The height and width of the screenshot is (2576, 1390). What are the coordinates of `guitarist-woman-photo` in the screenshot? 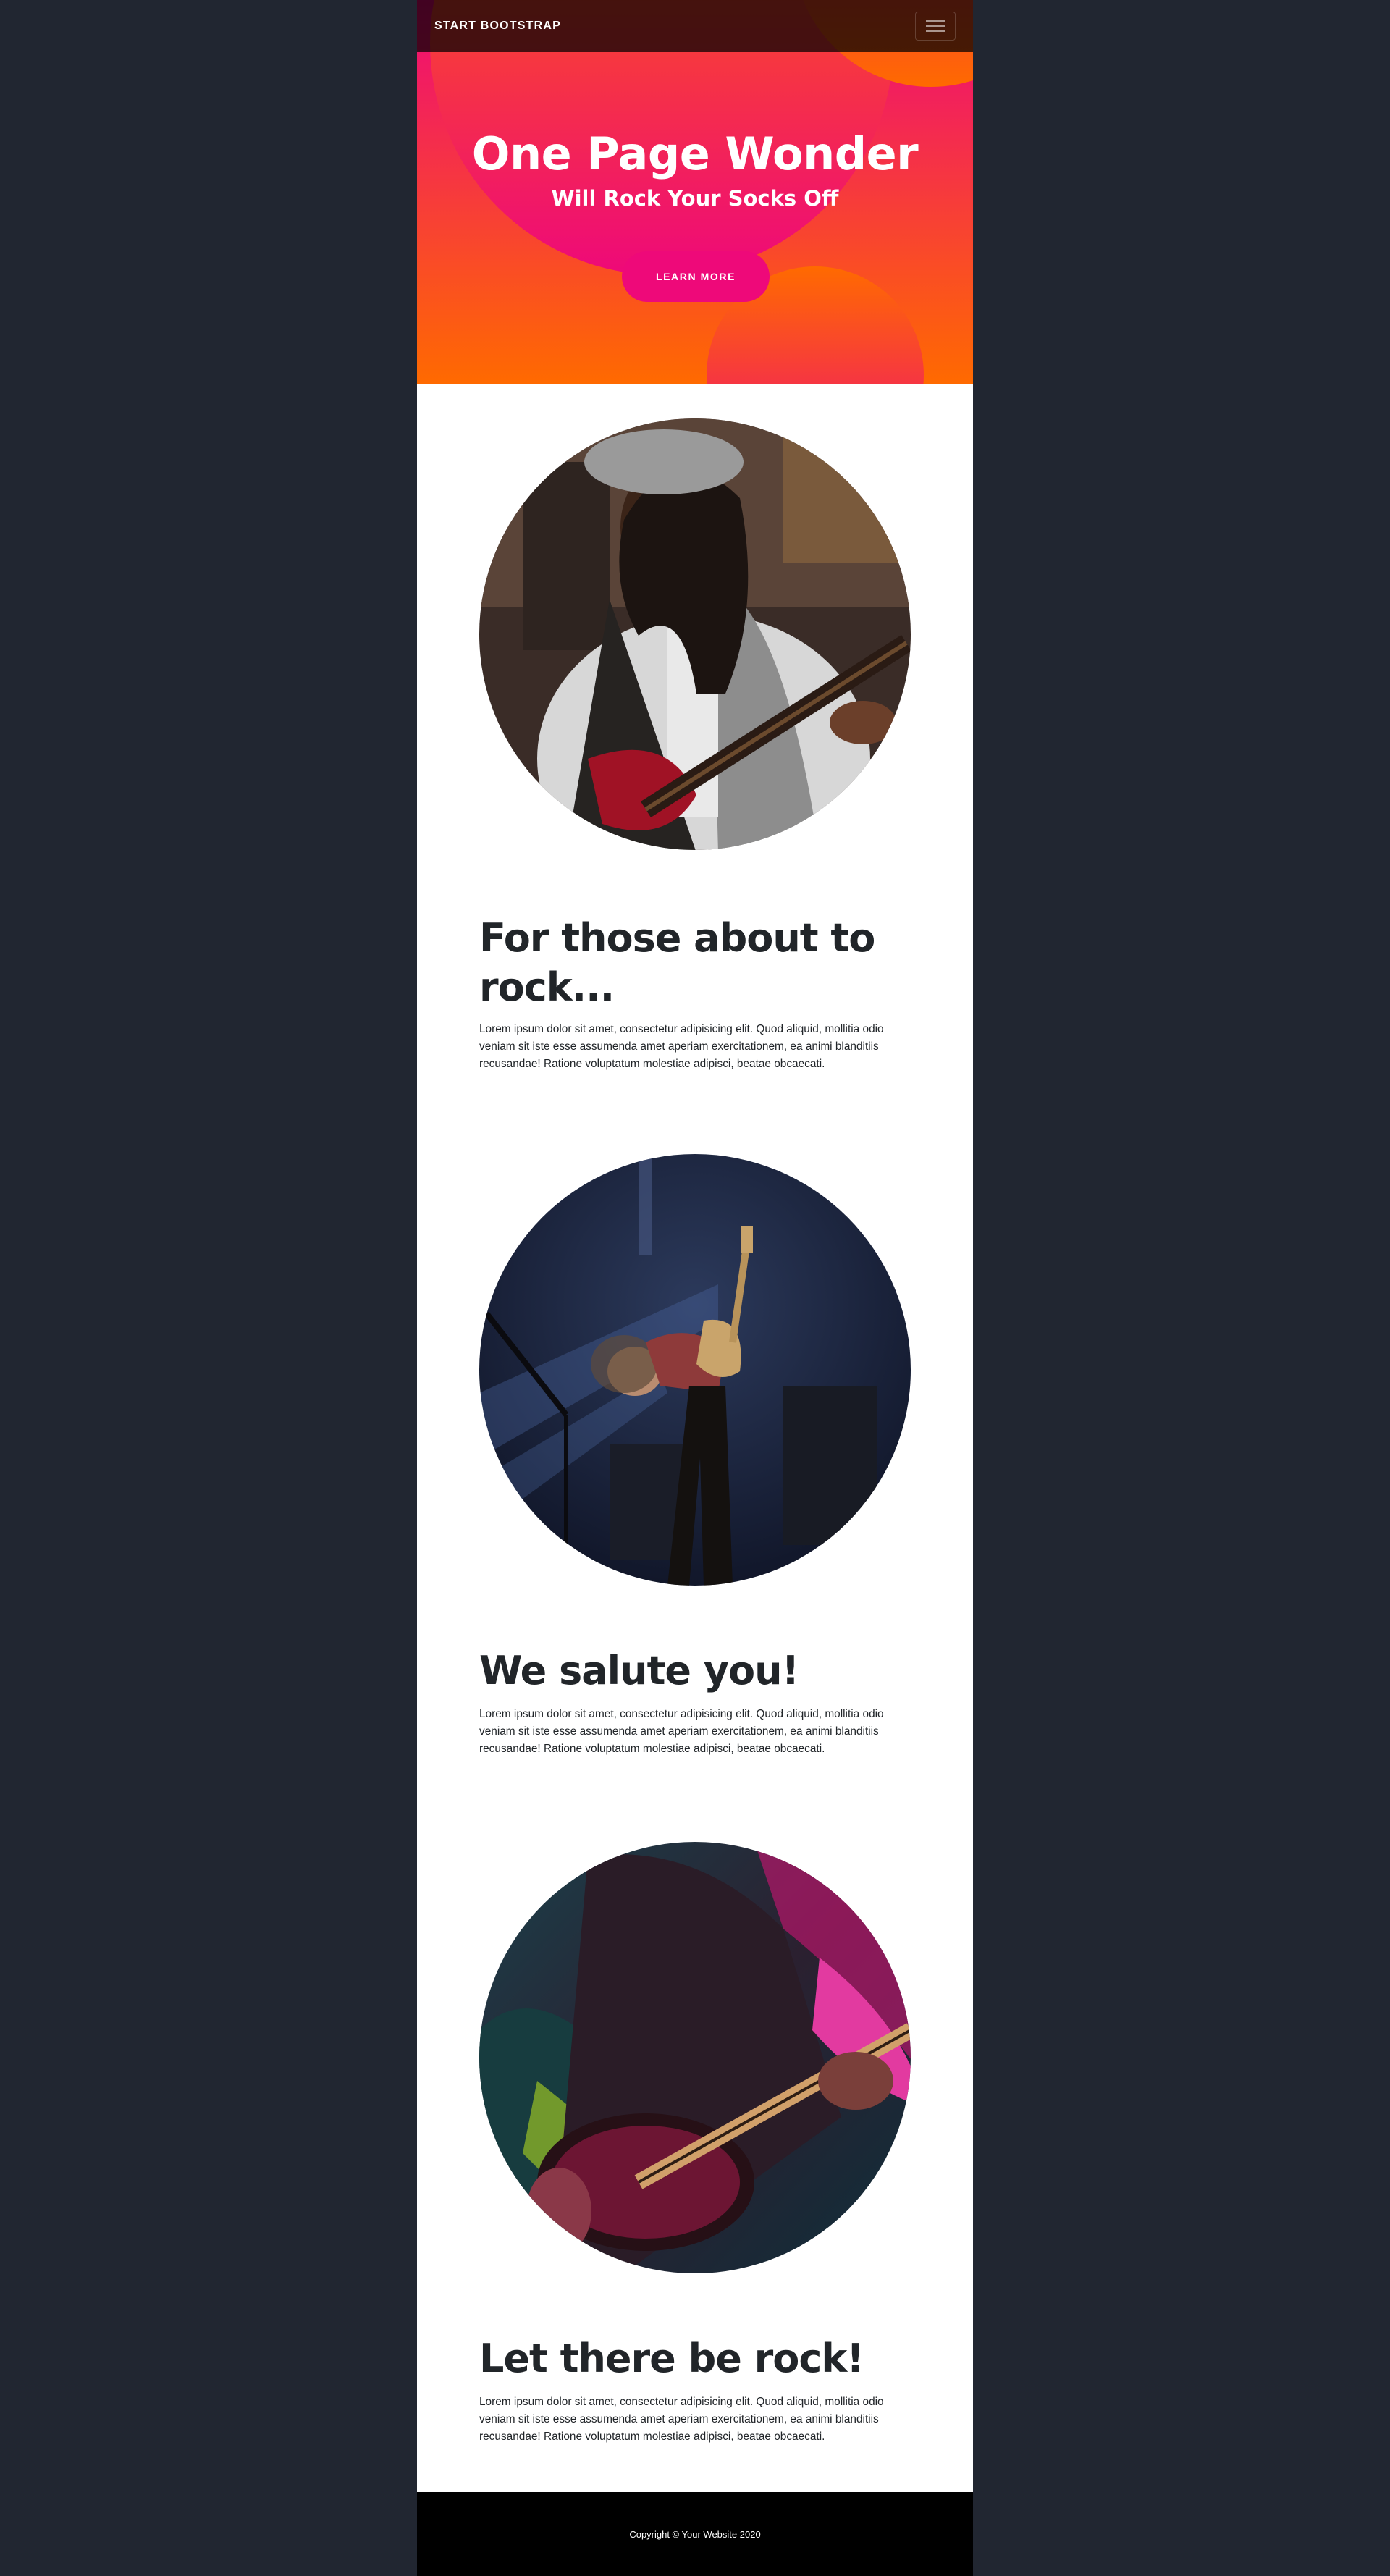 It's located at (695, 634).